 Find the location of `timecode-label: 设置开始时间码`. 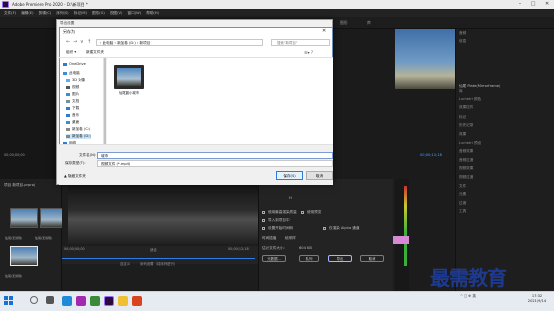

timecode-label: 设置开始时间码 is located at coordinates (281, 228).